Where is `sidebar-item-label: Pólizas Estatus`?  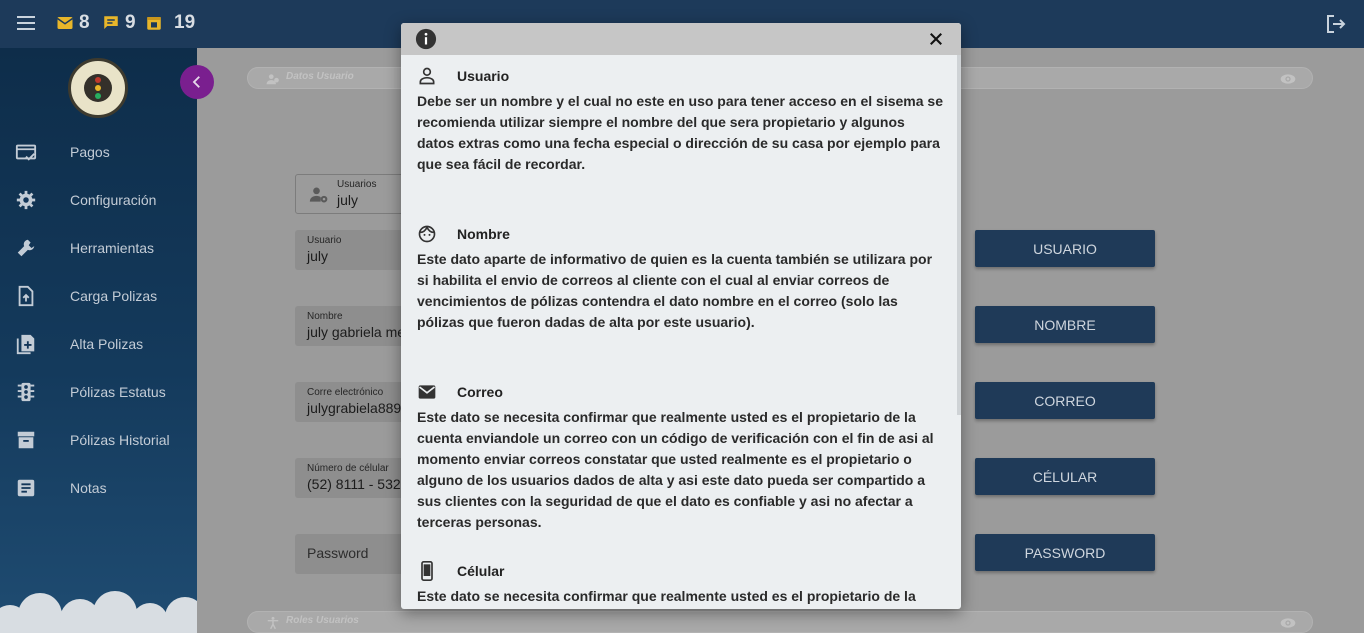 sidebar-item-label: Pólizas Estatus is located at coordinates (118, 392).